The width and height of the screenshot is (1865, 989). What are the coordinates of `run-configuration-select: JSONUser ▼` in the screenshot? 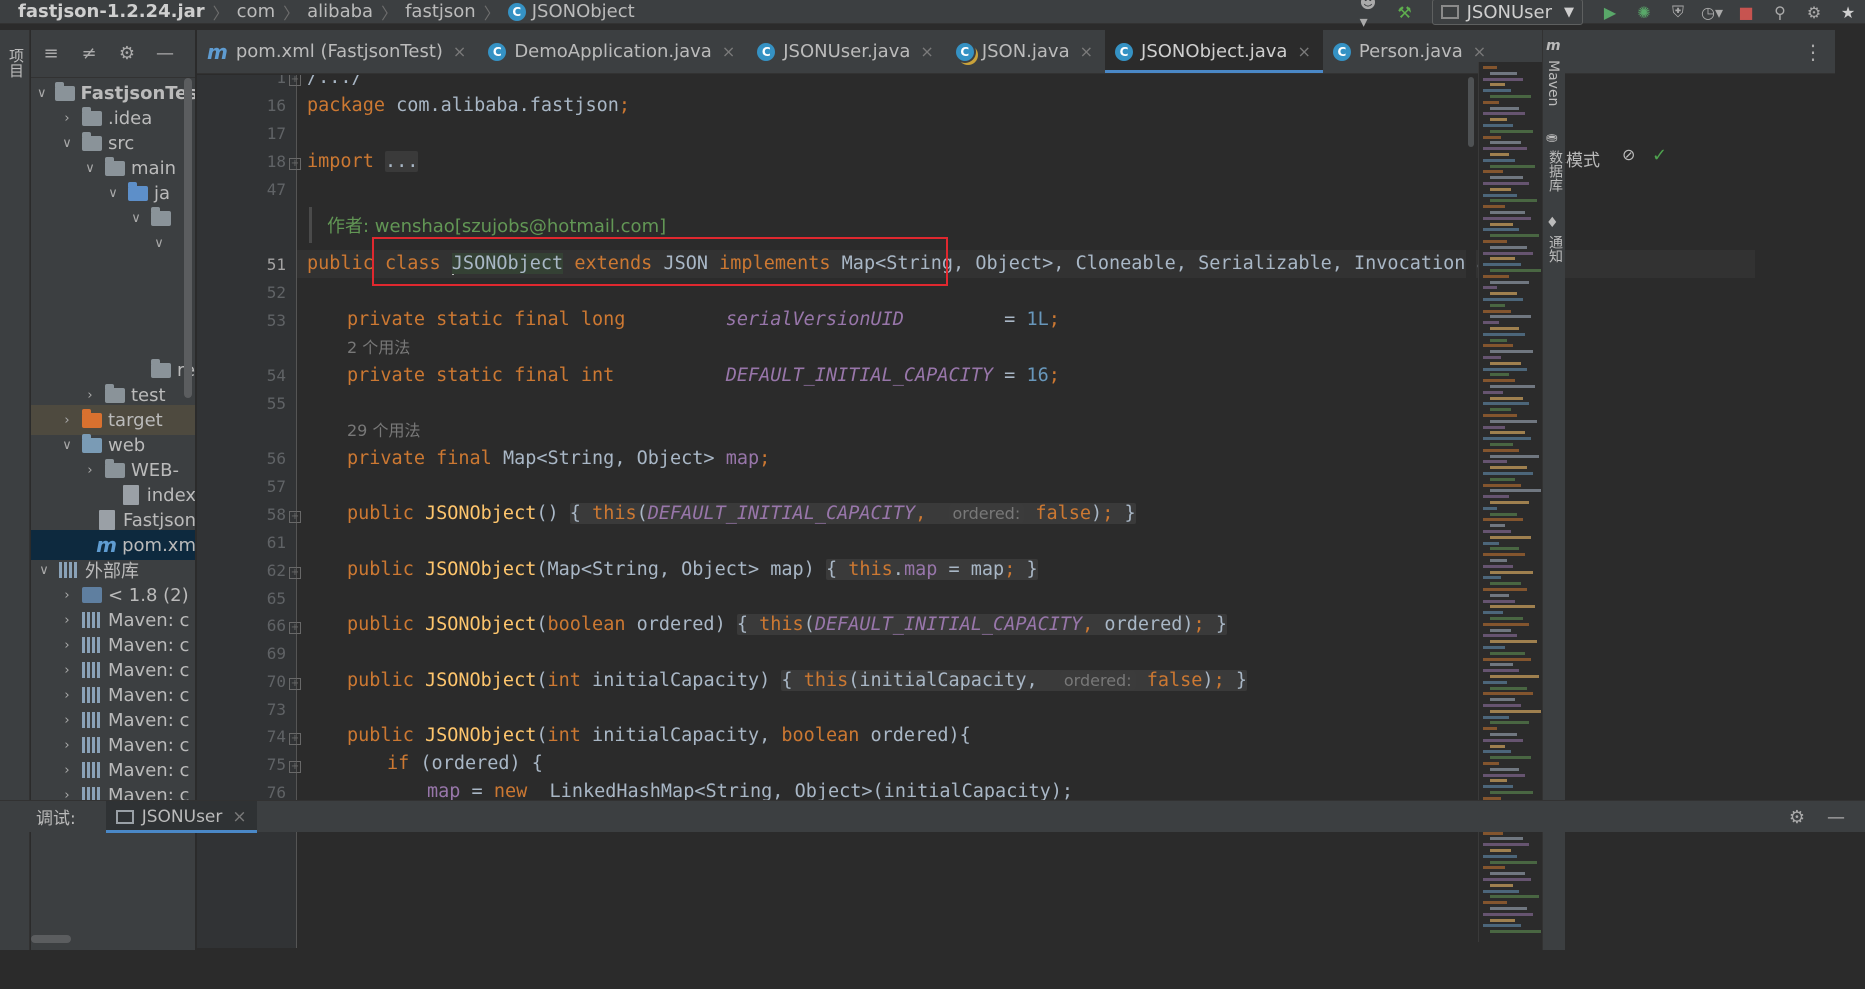 It's located at (1507, 12).